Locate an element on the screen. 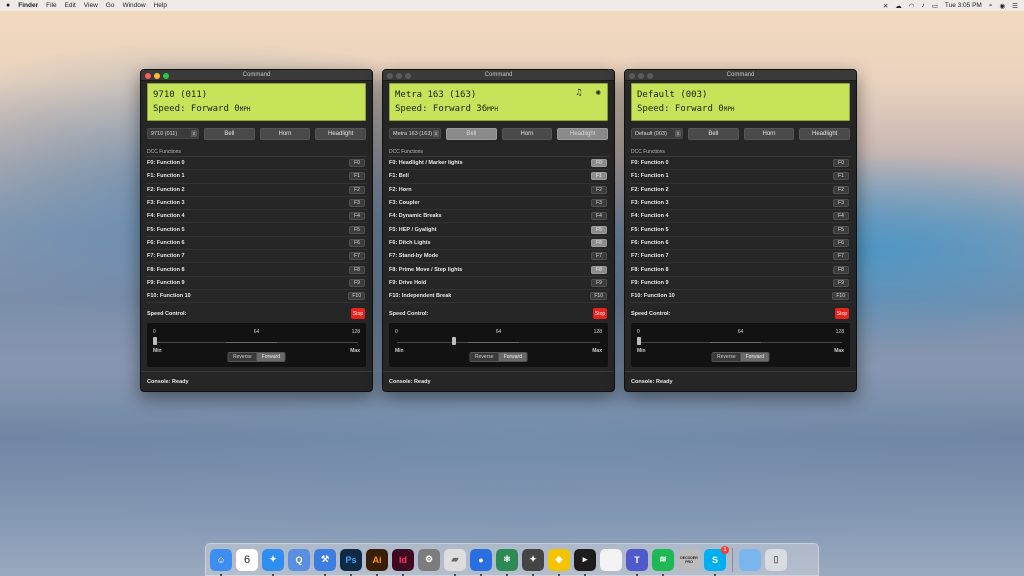 The height and width of the screenshot is (576, 1024). document-icon is located at coordinates (611, 559).